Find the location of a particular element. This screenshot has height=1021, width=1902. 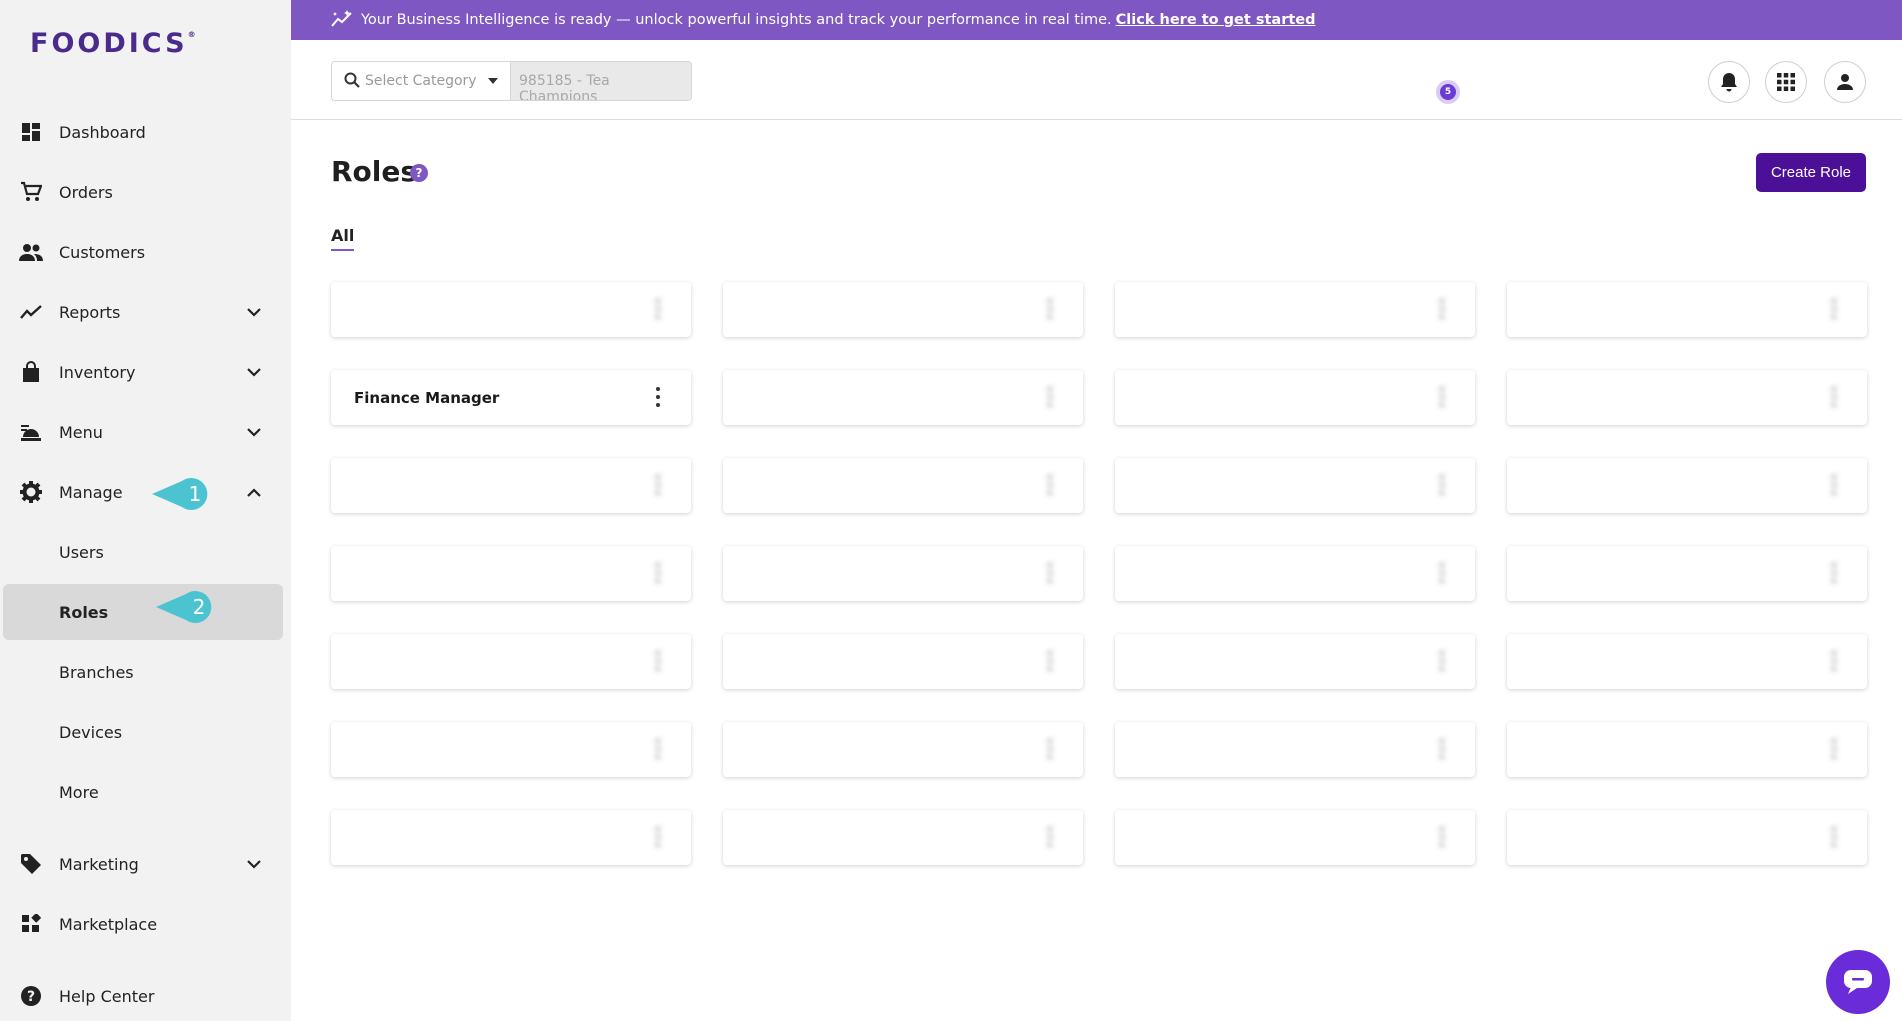

sidebar-subitem-more: More is located at coordinates (143, 792).